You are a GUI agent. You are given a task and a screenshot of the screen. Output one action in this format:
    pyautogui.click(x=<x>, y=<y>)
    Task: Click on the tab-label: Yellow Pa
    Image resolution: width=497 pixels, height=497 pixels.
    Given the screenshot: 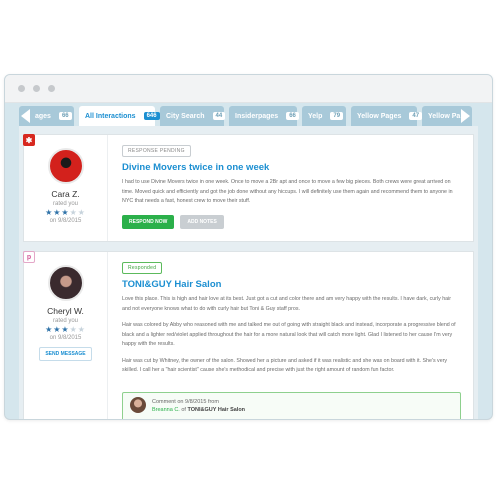 What is the action you would take?
    pyautogui.click(x=444, y=116)
    